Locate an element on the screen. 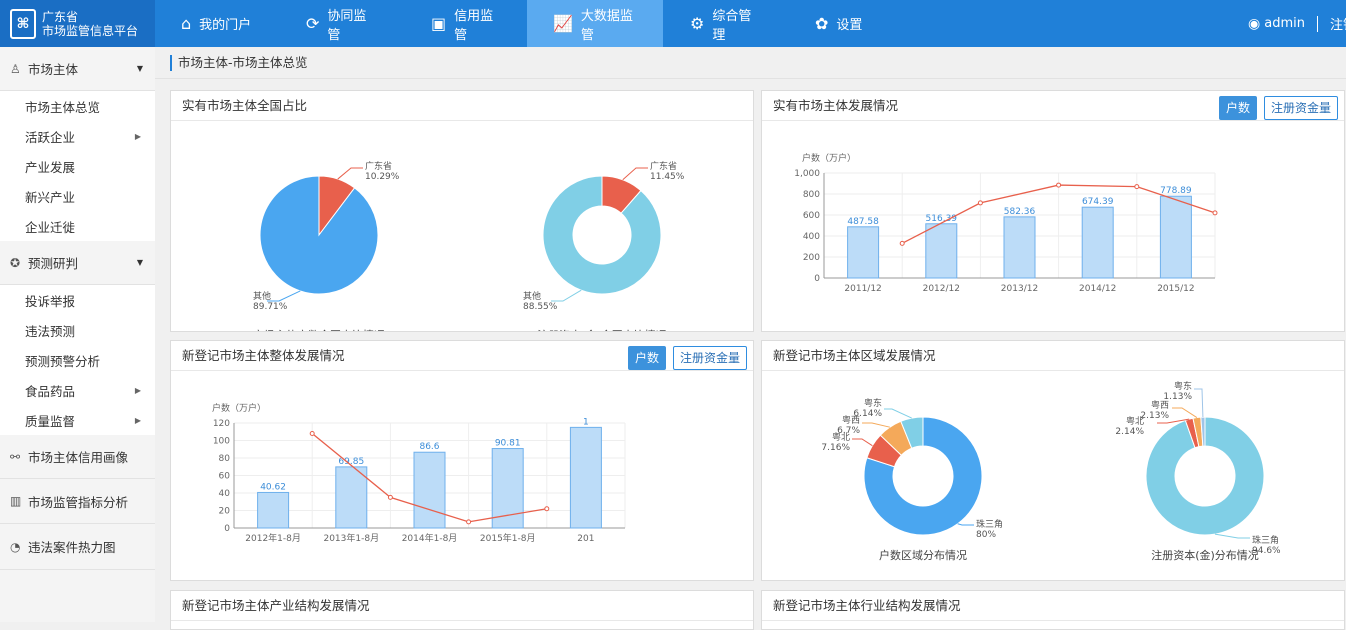 Image resolution: width=1346 pixels, height=630 pixels. chart-icon: 📈 is located at coordinates (563, 23).